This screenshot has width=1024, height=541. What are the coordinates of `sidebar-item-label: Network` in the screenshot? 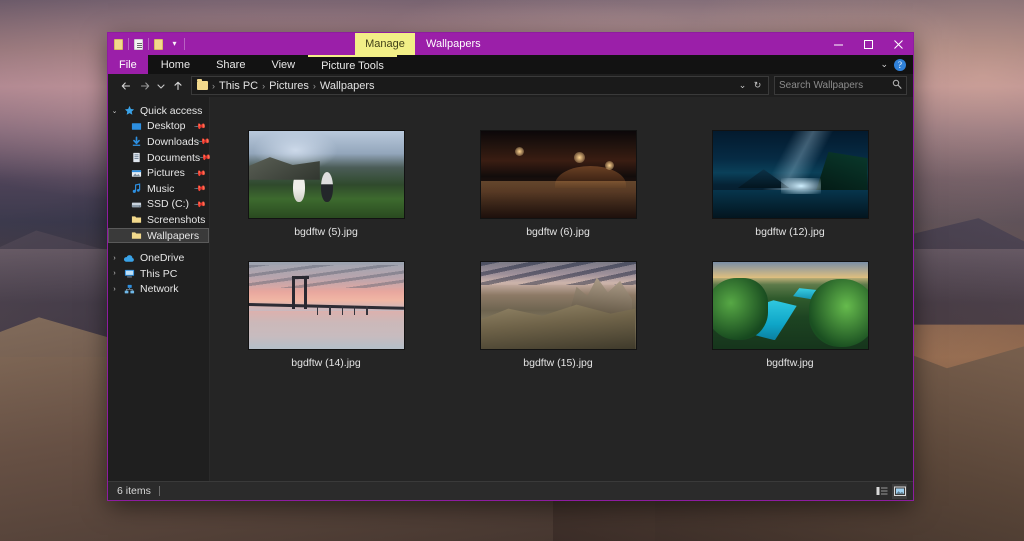 It's located at (159, 289).